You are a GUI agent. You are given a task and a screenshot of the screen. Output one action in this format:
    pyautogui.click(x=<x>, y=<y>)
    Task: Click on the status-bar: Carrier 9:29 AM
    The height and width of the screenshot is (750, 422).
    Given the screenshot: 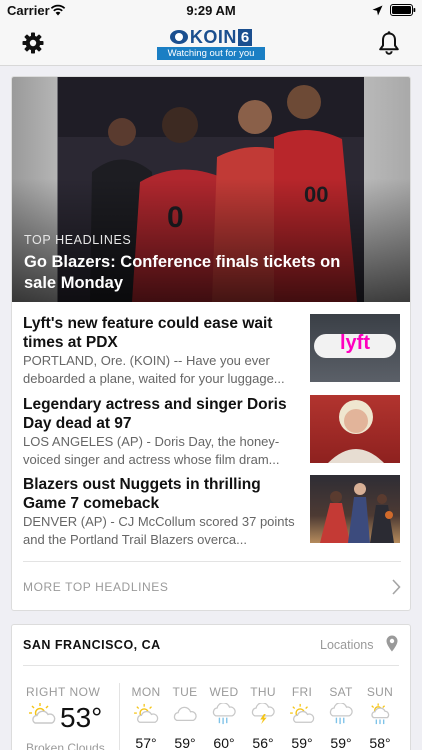 What is the action you would take?
    pyautogui.click(x=211, y=11)
    